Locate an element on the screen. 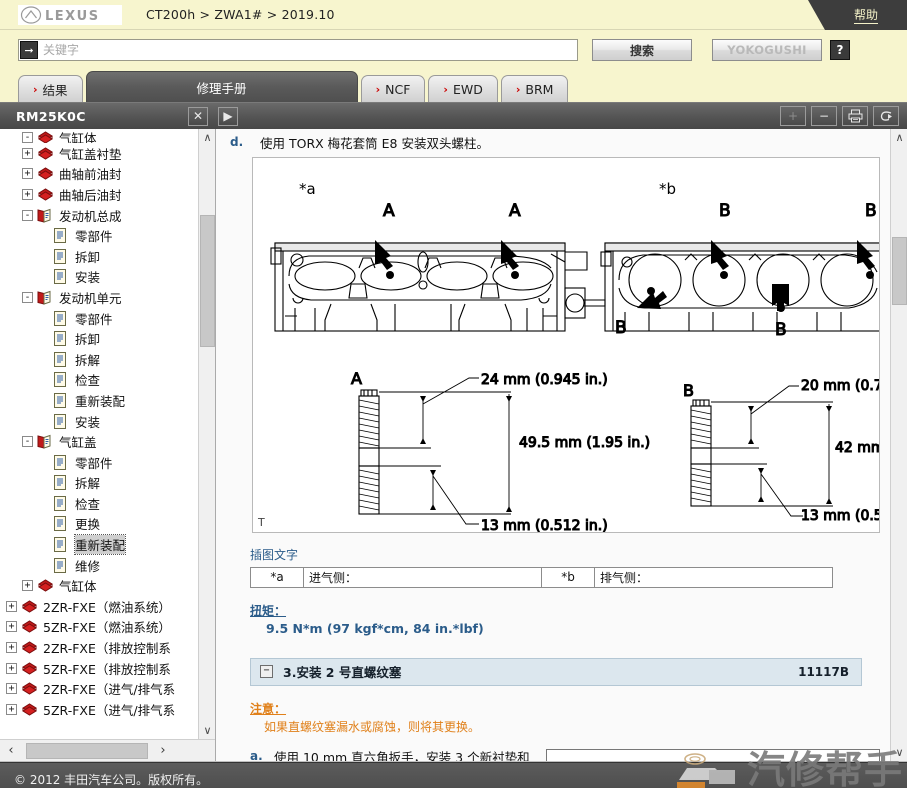  question-mark-icon: ? is located at coordinates (840, 50).